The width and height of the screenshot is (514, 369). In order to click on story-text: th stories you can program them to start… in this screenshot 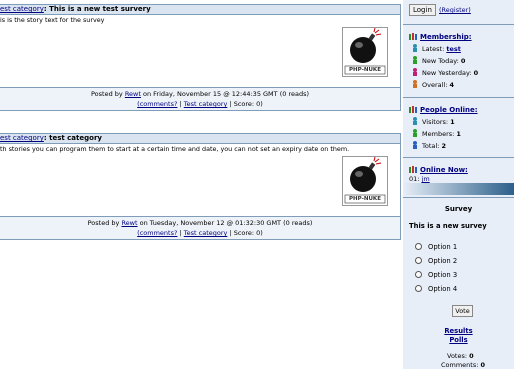, I will do `click(175, 149)`.